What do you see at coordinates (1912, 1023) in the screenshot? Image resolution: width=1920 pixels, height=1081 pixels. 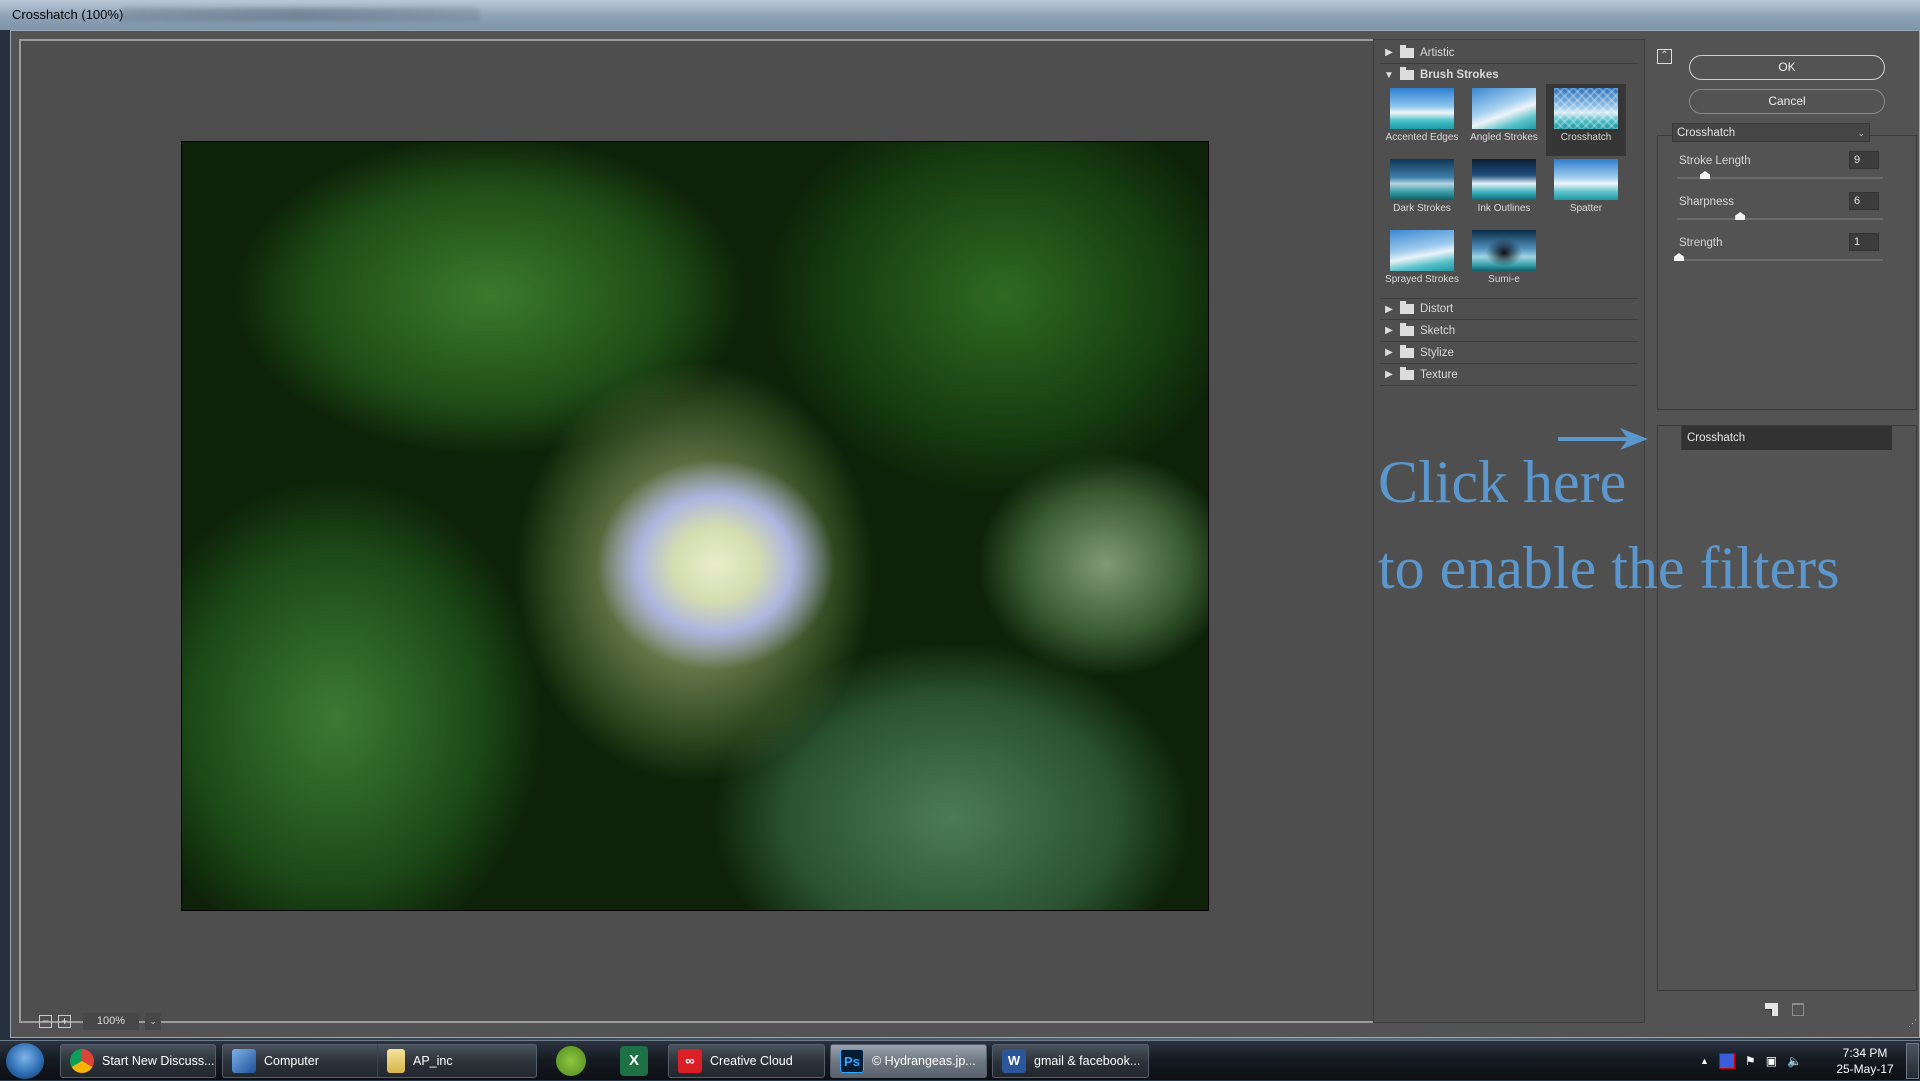 I see `resize-grip-icon: ⋰` at bounding box center [1912, 1023].